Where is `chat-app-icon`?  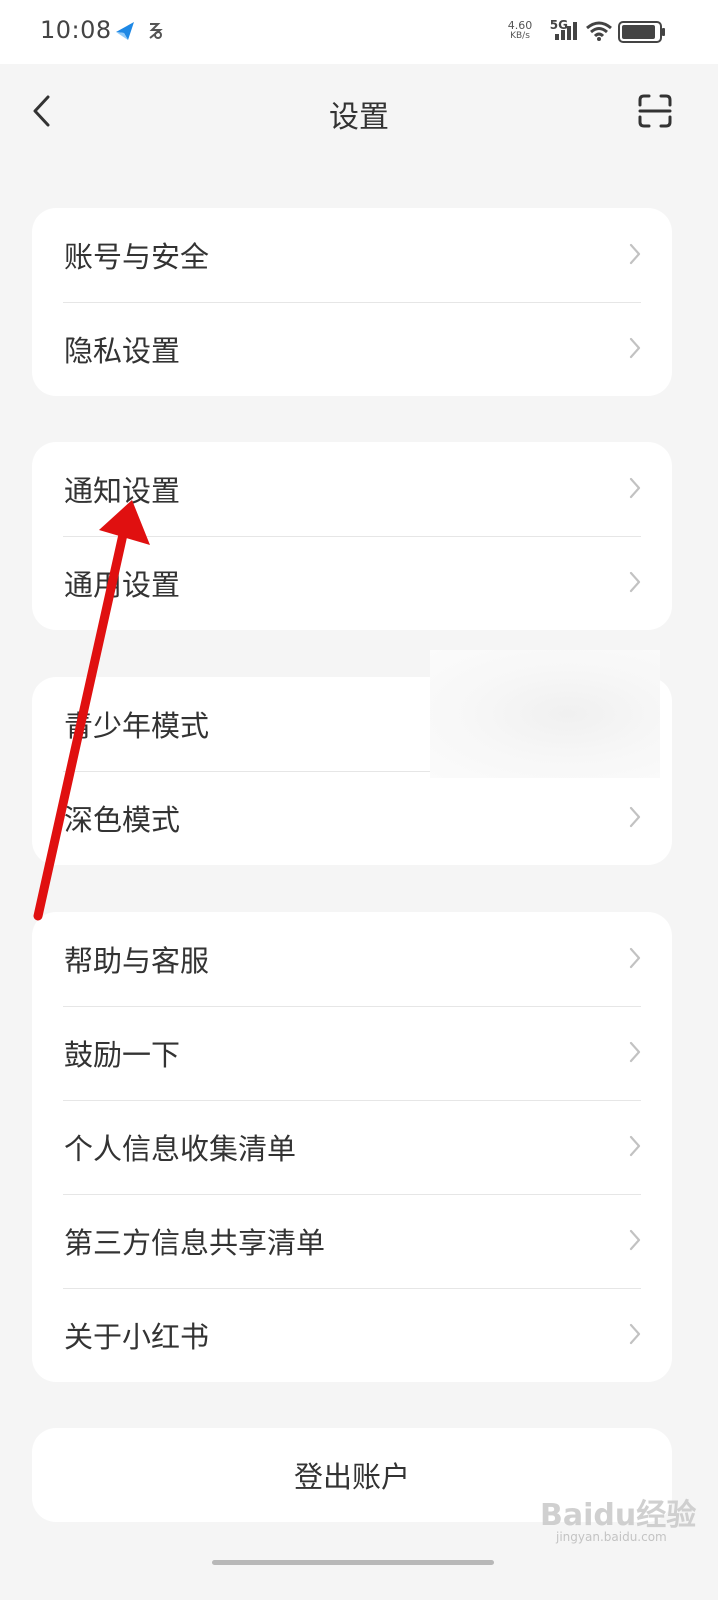 chat-app-icon is located at coordinates (155, 33).